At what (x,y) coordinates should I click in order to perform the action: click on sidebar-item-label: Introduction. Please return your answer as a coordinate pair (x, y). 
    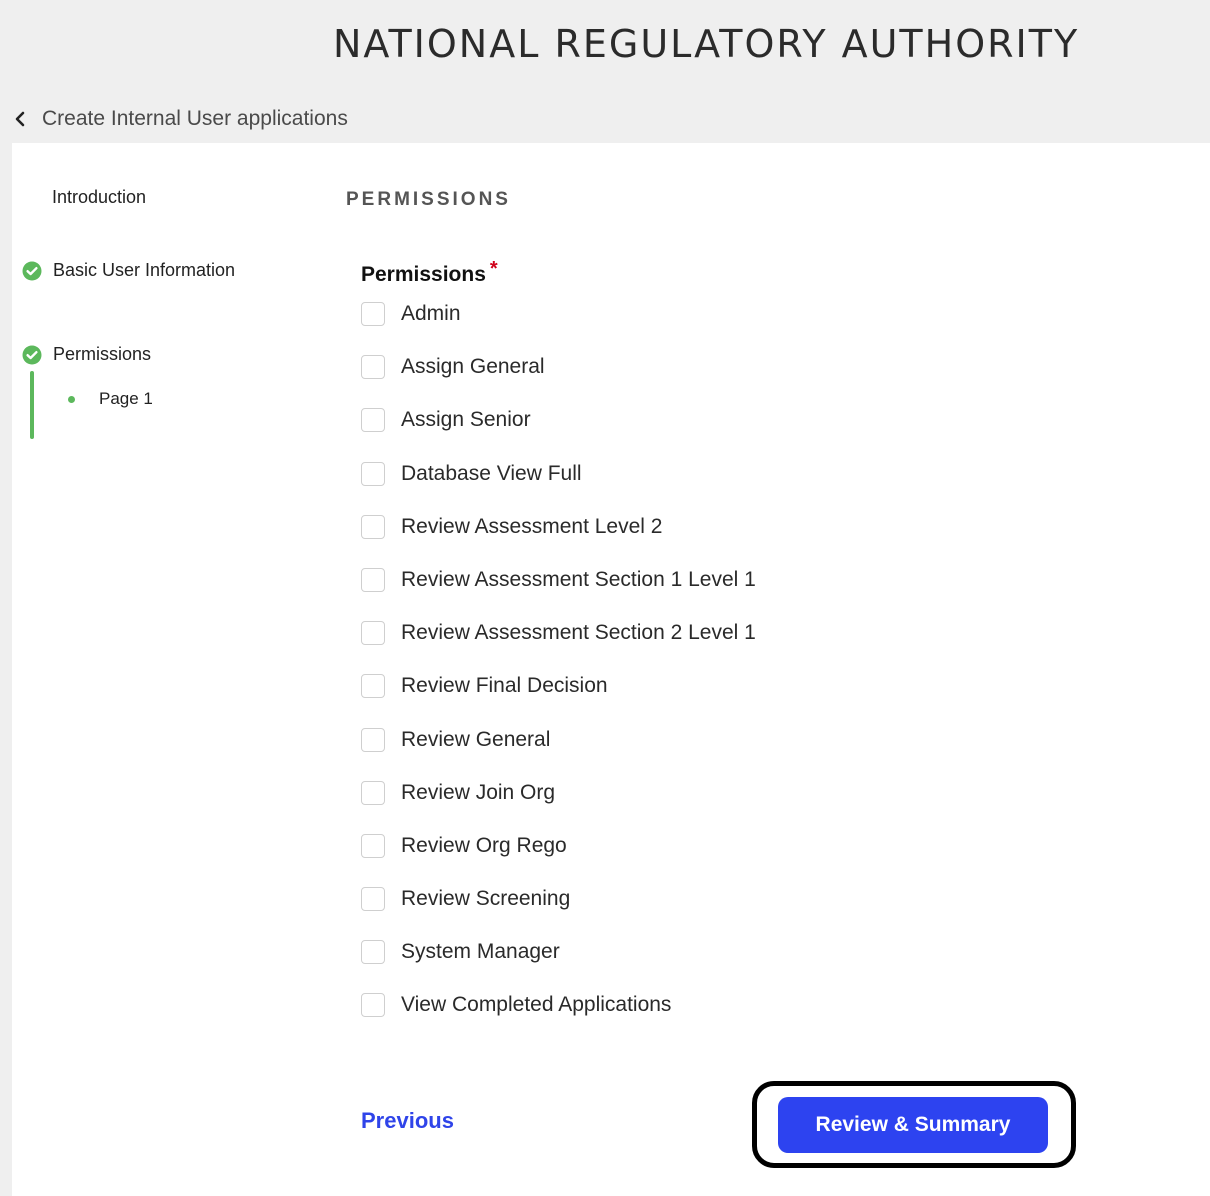
    Looking at the image, I should click on (99, 197).